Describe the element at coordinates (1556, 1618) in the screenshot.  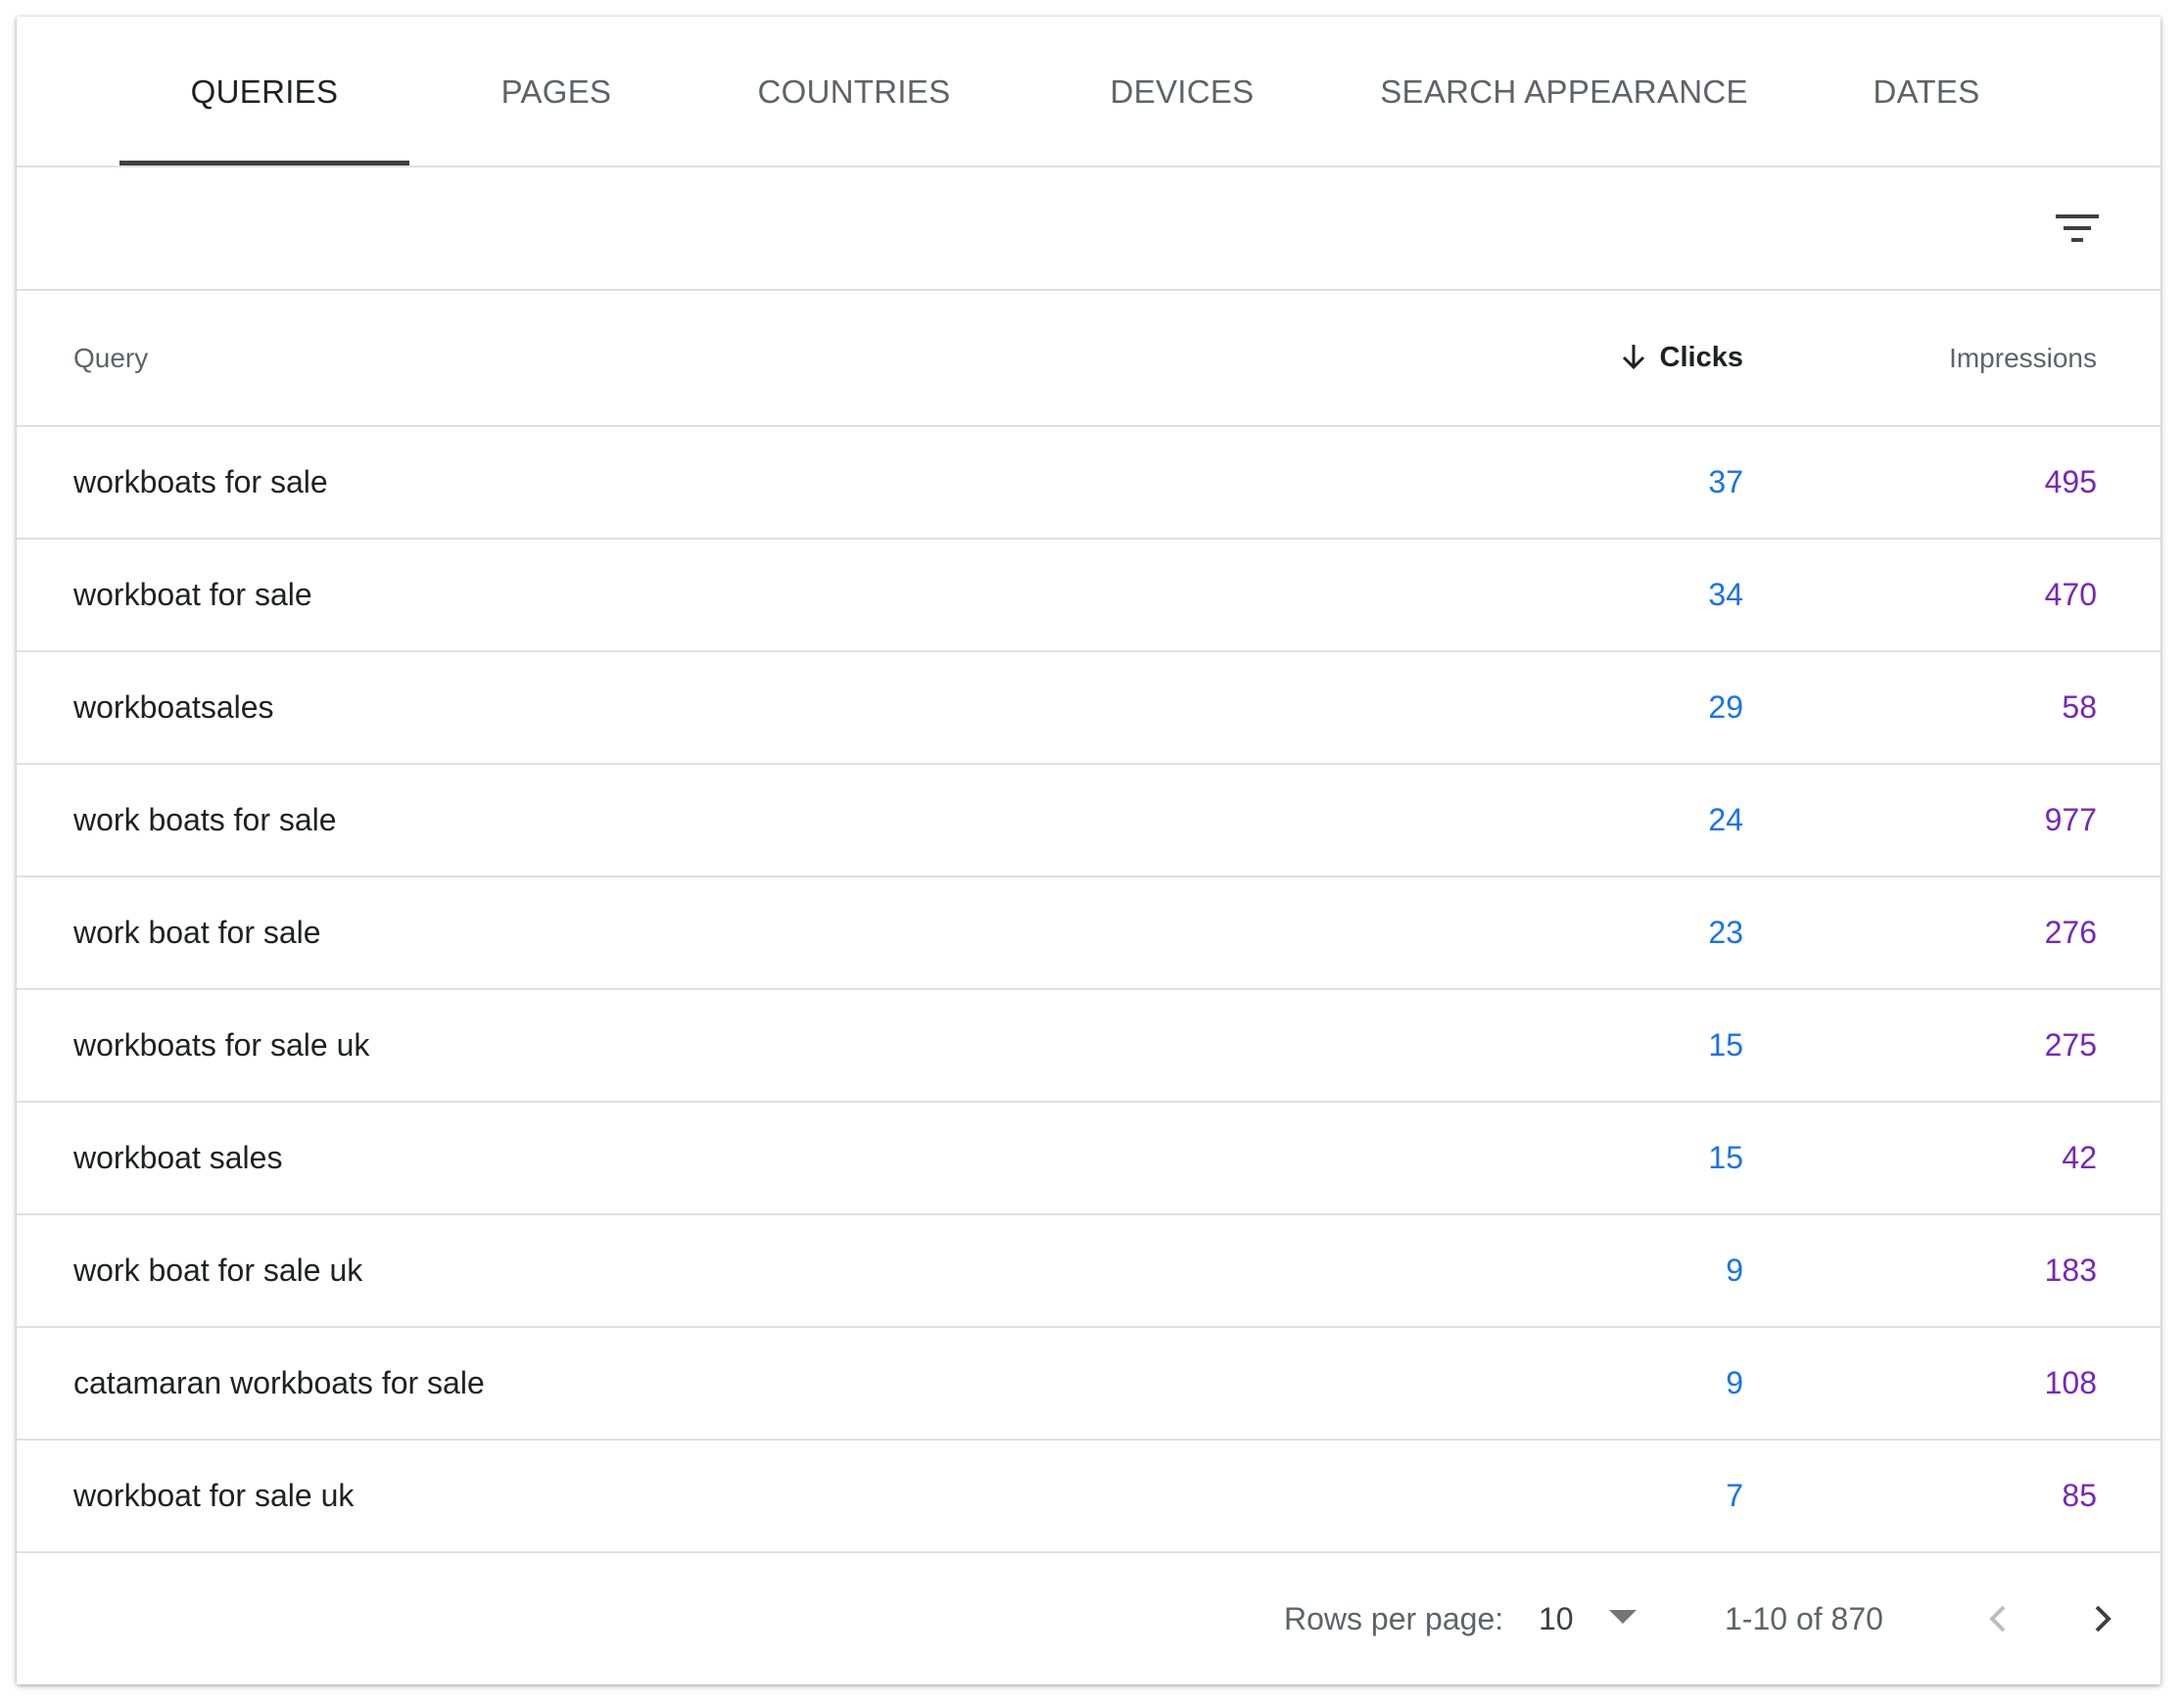
I see `rows-per-page-value: 10` at that location.